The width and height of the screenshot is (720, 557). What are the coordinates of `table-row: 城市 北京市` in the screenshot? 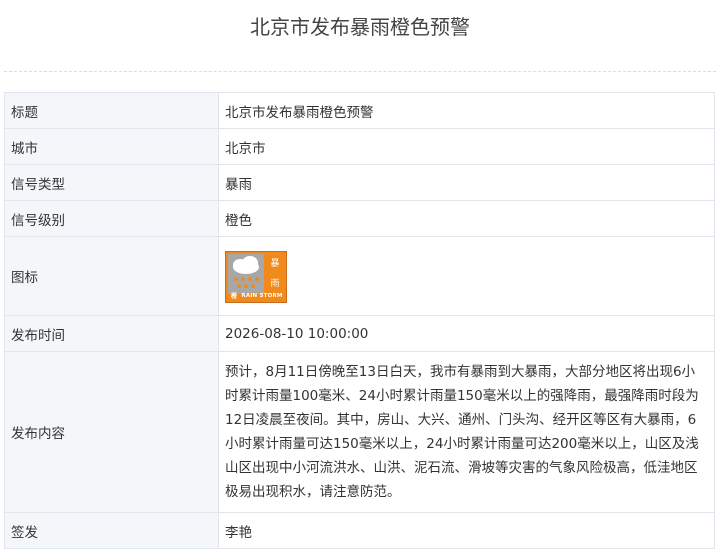 It's located at (359, 146).